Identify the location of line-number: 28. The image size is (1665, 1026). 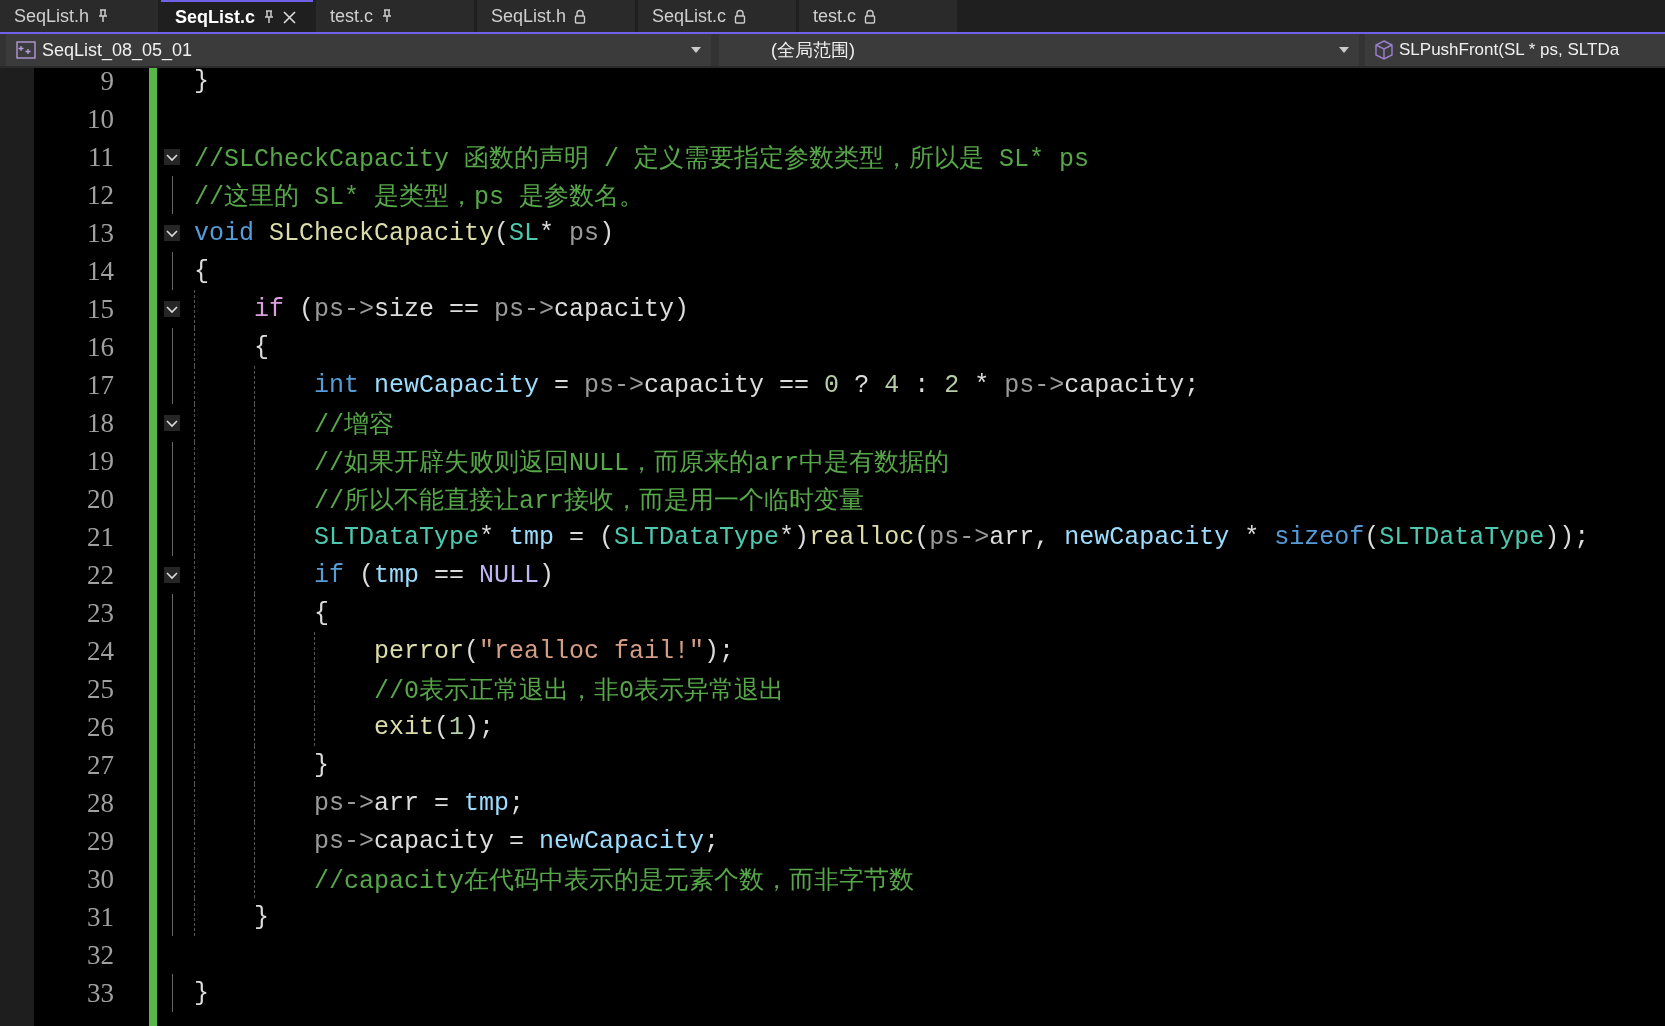
(100, 803).